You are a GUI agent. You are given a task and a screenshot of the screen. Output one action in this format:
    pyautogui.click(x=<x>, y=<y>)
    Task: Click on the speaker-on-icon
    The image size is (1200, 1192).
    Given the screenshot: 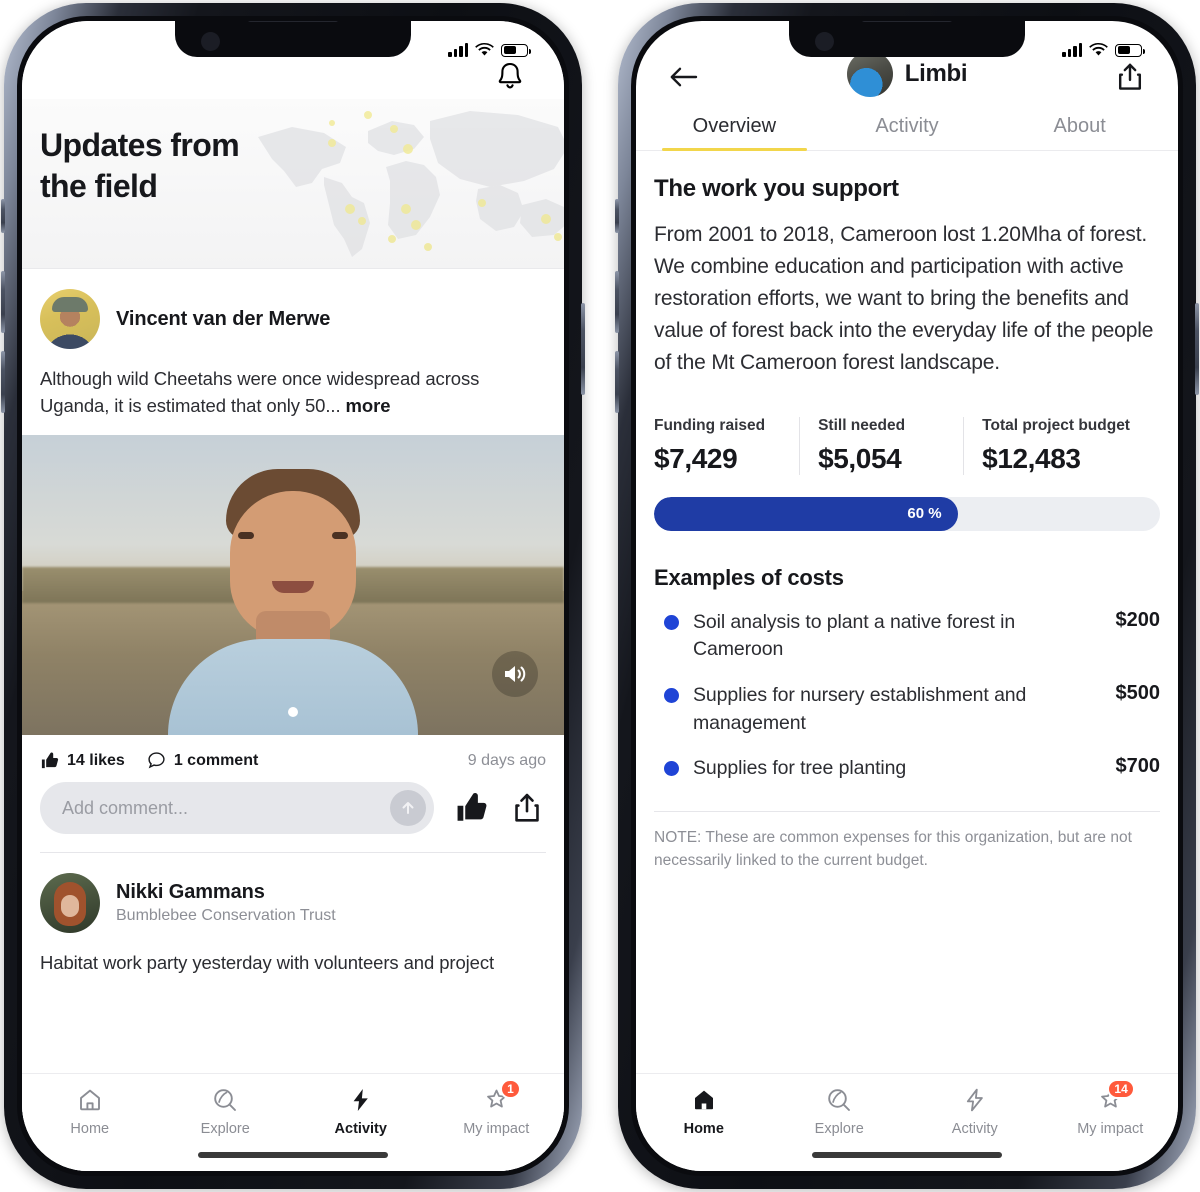 What is the action you would take?
    pyautogui.click(x=515, y=674)
    